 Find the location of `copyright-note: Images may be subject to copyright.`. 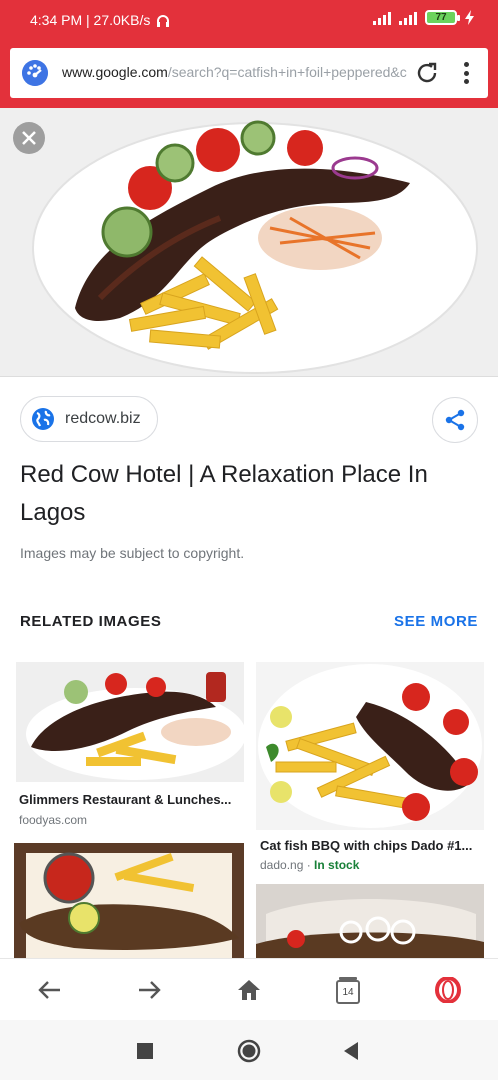

copyright-note: Images may be subject to copyright. is located at coordinates (132, 553).